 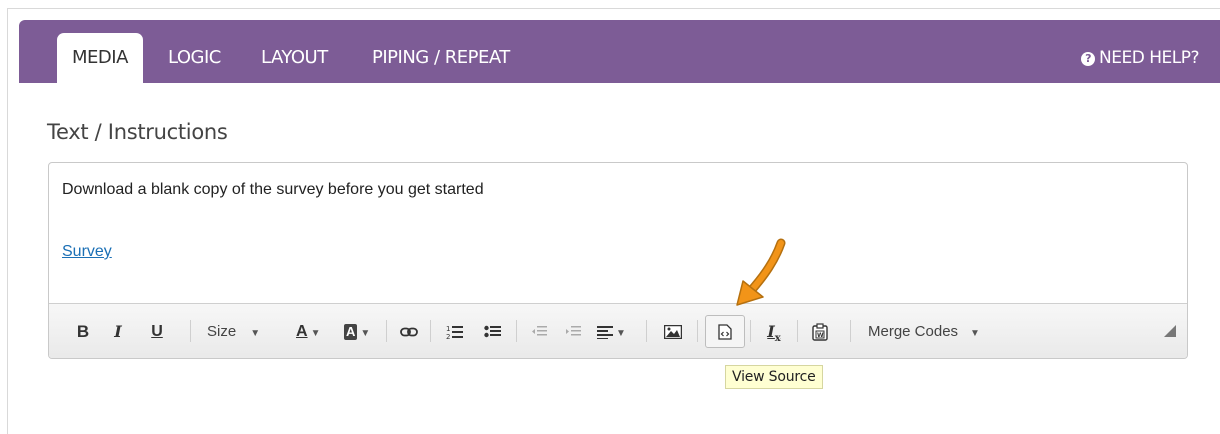 I want to click on svg-text: 1, so click(x=448, y=329).